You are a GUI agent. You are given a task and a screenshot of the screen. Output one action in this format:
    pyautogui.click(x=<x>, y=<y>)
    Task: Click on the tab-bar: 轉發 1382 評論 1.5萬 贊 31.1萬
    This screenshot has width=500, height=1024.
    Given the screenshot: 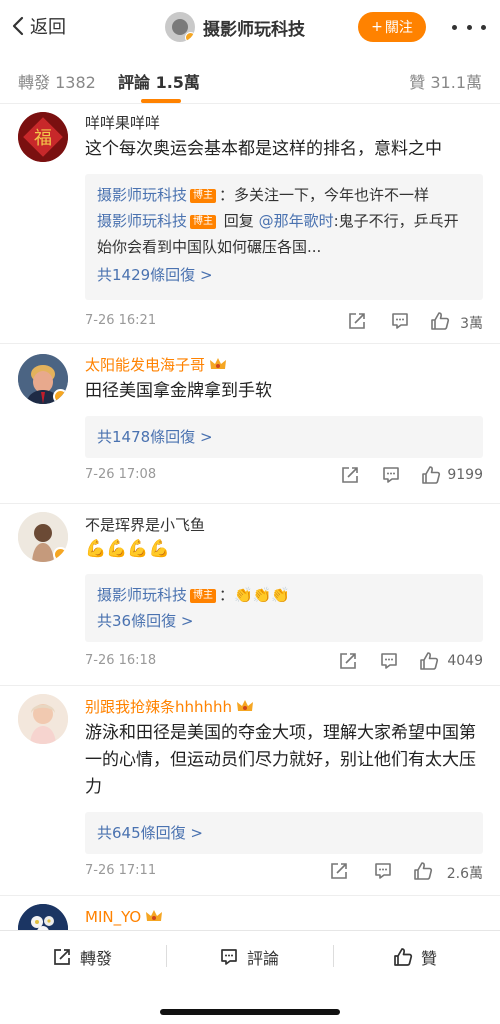 What is the action you would take?
    pyautogui.click(x=250, y=78)
    